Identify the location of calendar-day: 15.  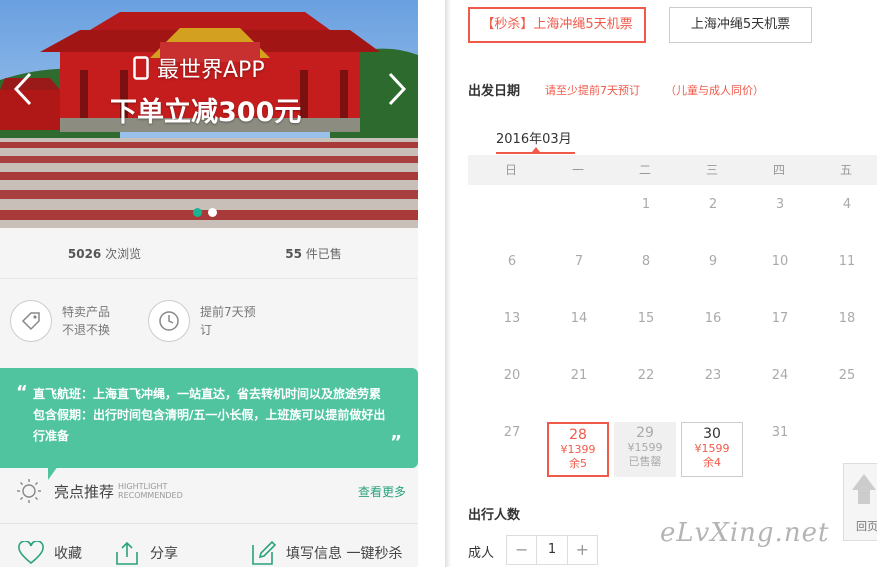
(646, 318).